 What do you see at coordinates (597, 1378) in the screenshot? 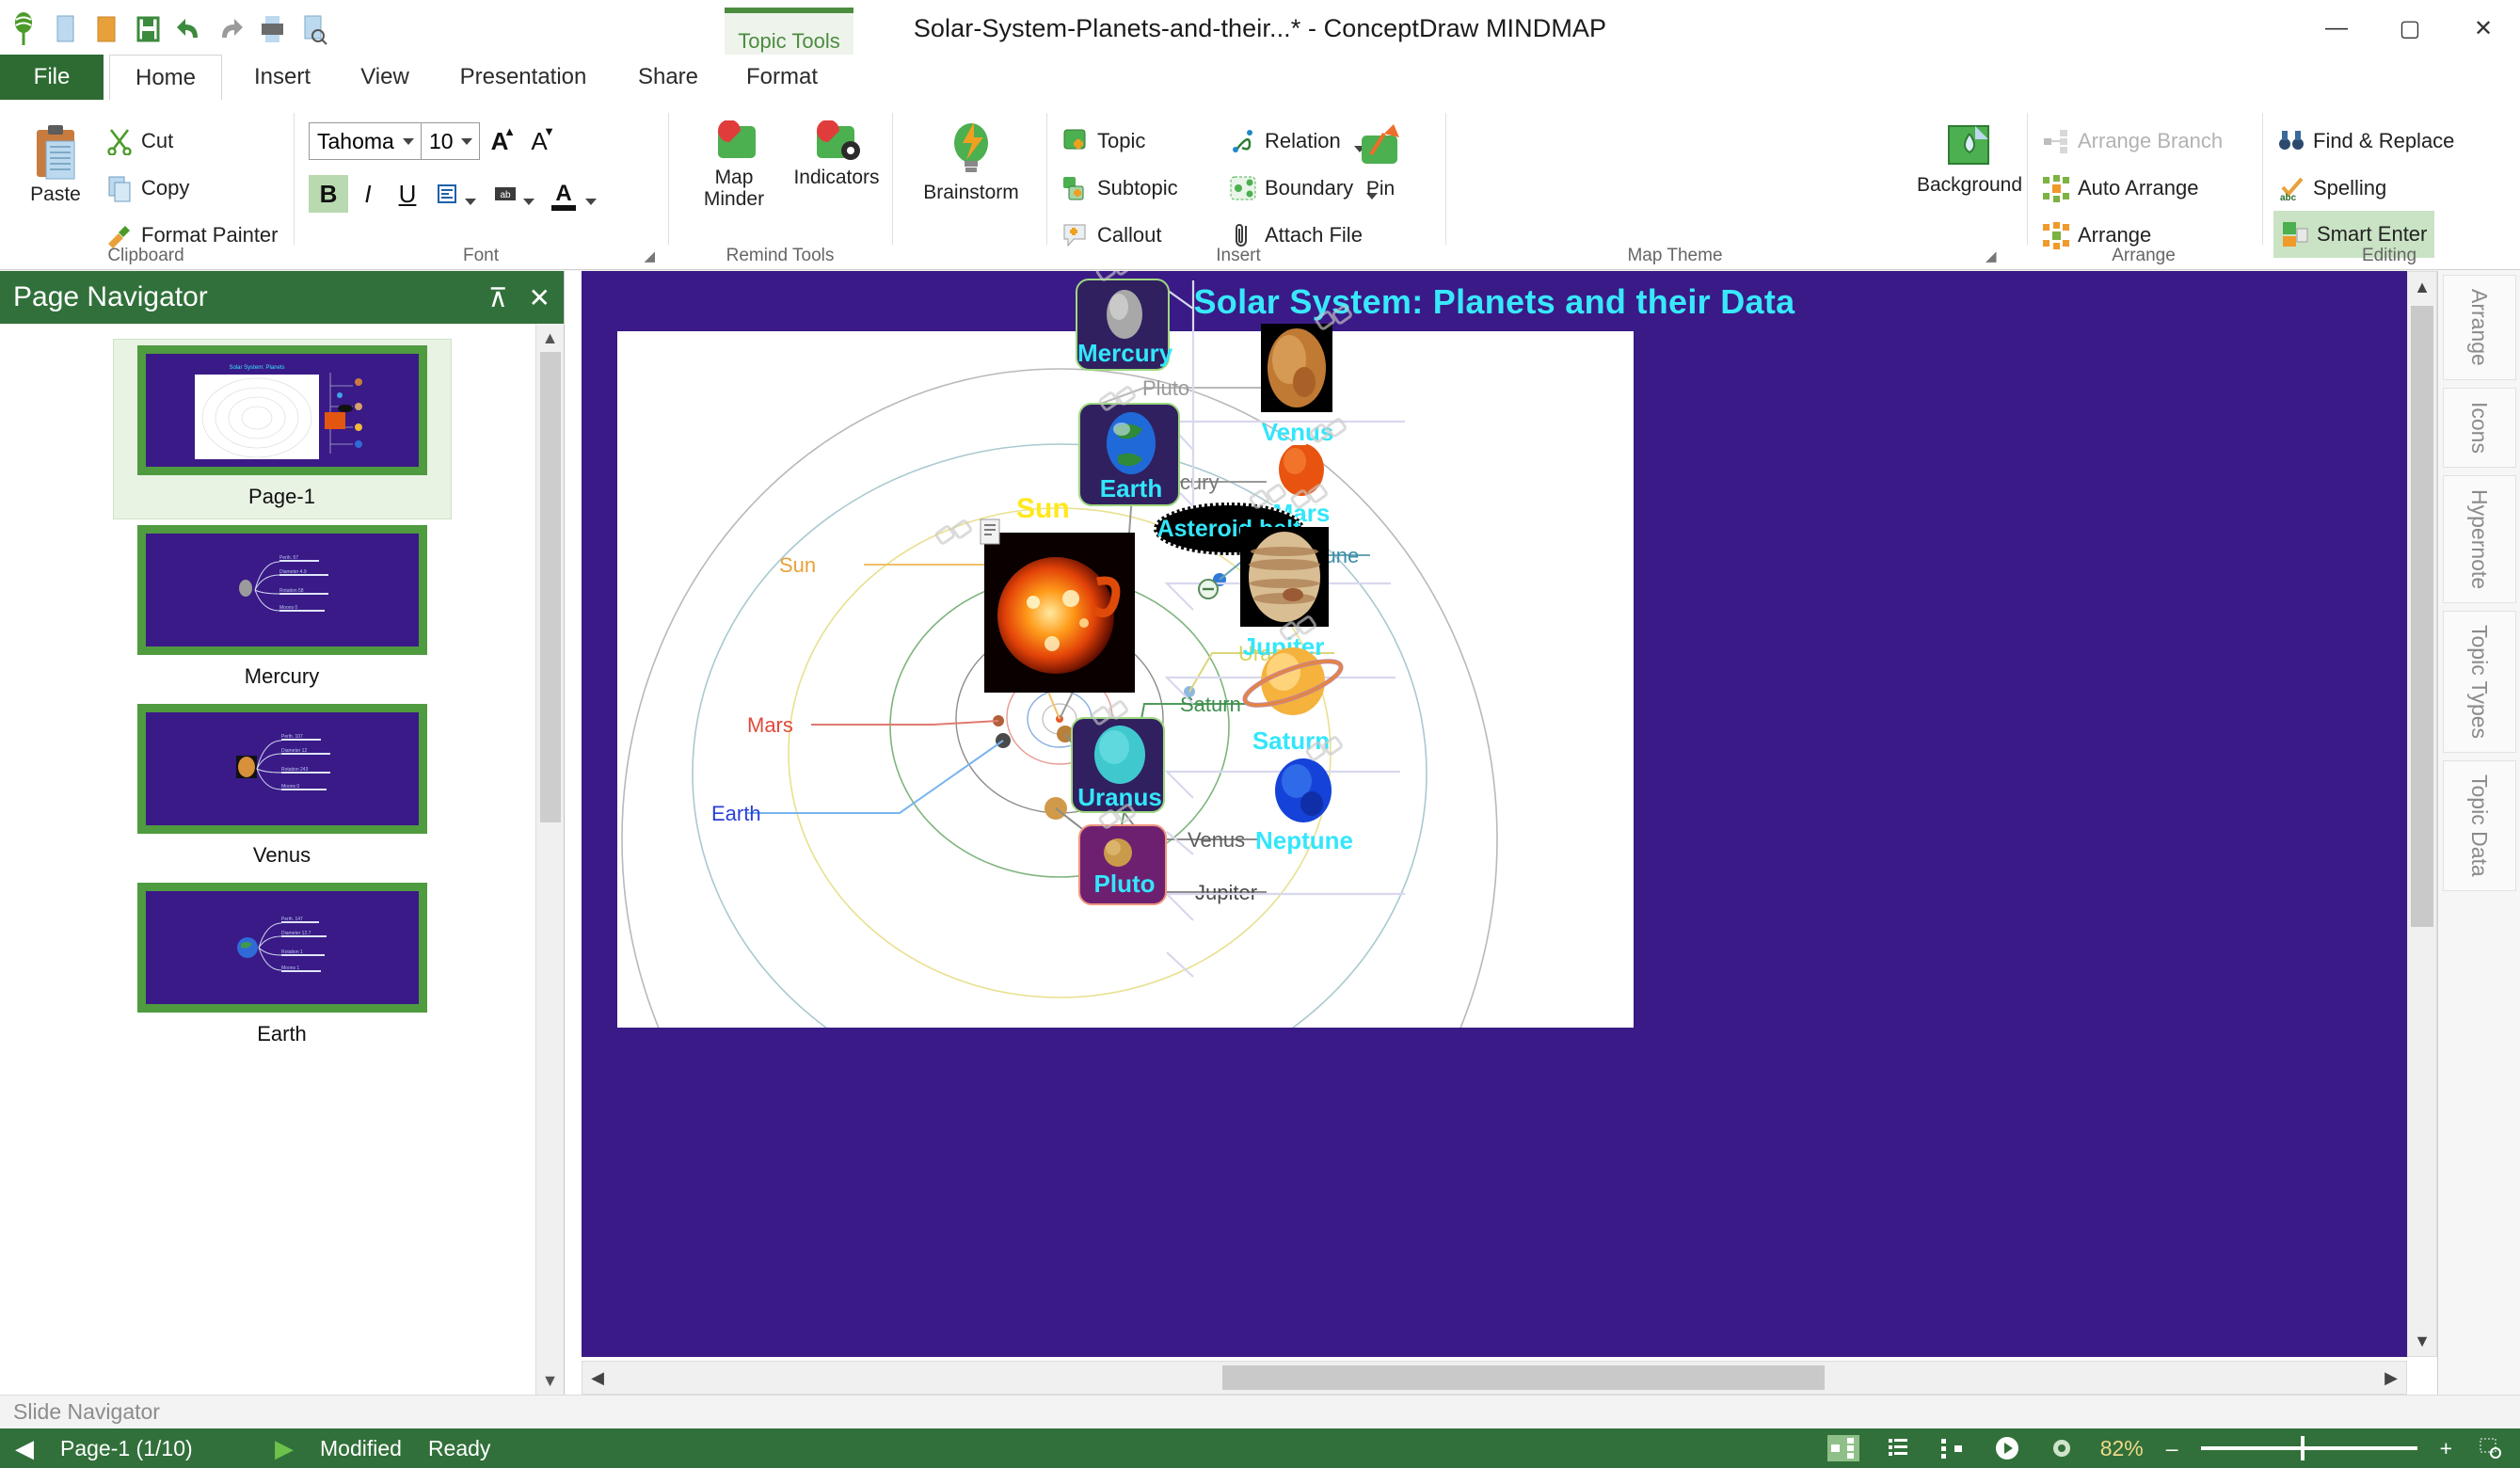
I see `canvas-scroll-left-icon: ◀` at bounding box center [597, 1378].